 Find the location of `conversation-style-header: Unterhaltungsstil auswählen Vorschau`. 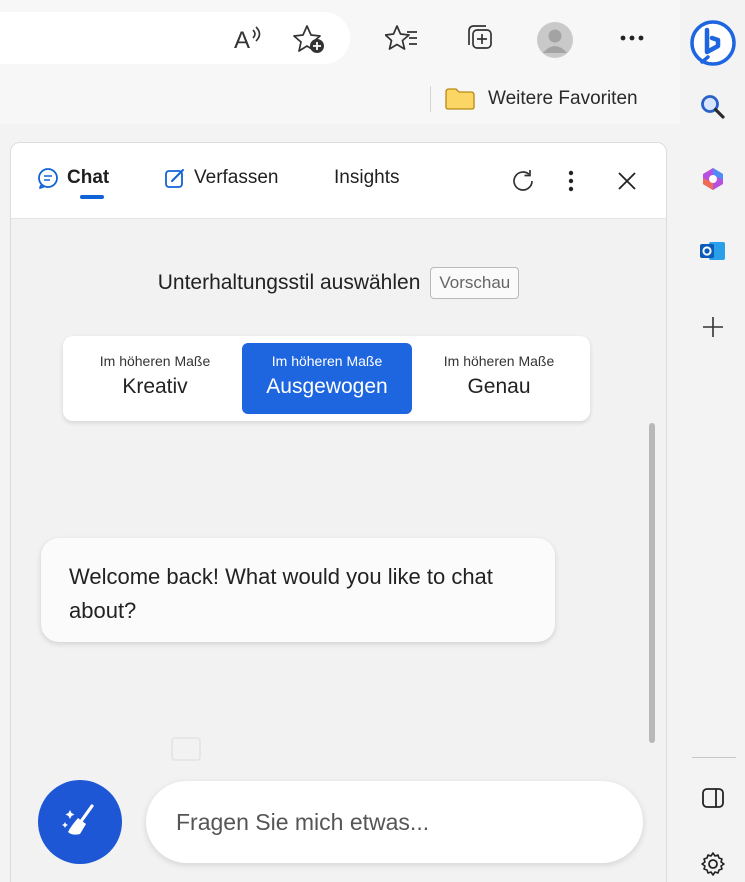

conversation-style-header: Unterhaltungsstil auswählen Vorschau is located at coordinates (338, 283).